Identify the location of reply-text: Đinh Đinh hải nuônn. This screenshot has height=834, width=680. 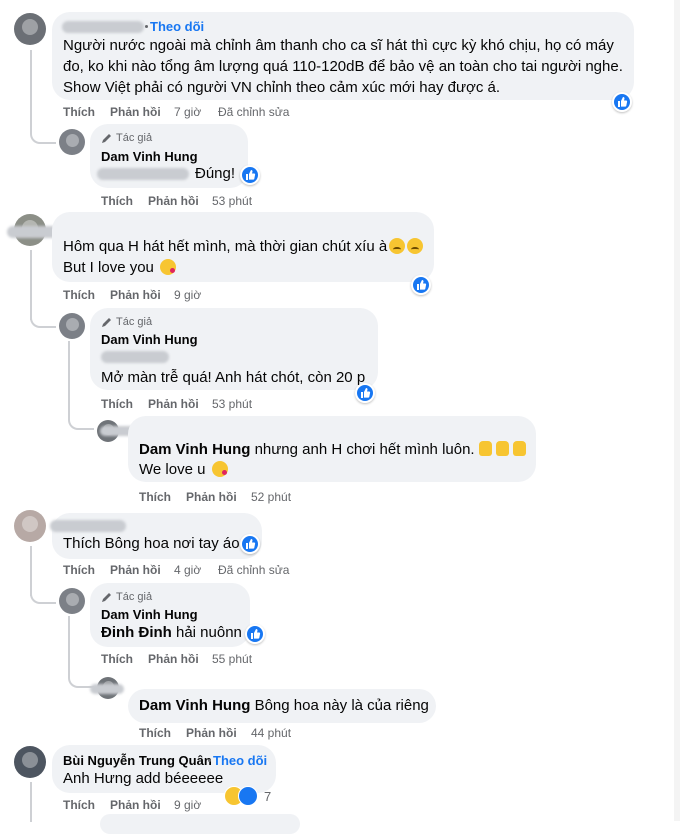
(171, 633).